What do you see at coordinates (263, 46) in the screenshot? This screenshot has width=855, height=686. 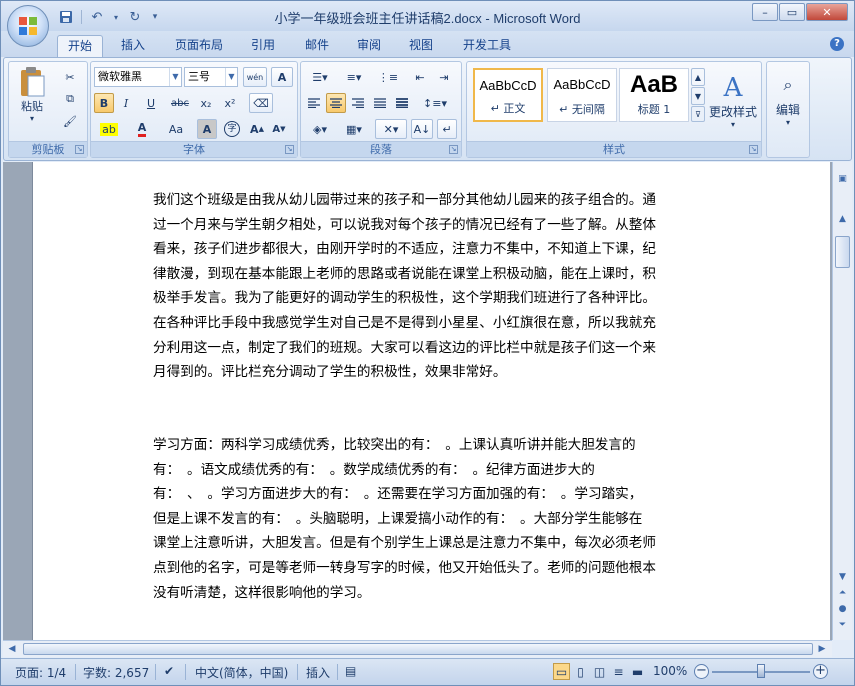 I see `tab-references: 引用` at bounding box center [263, 46].